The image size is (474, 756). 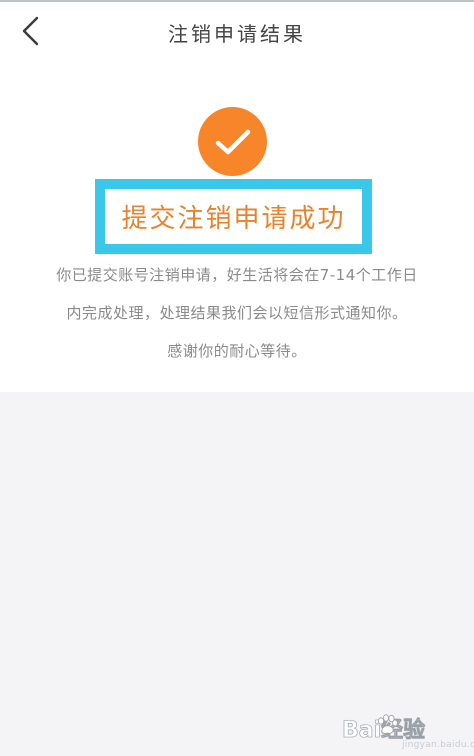 I want to click on description-line: 感谢你的耐心等待。, so click(x=237, y=351).